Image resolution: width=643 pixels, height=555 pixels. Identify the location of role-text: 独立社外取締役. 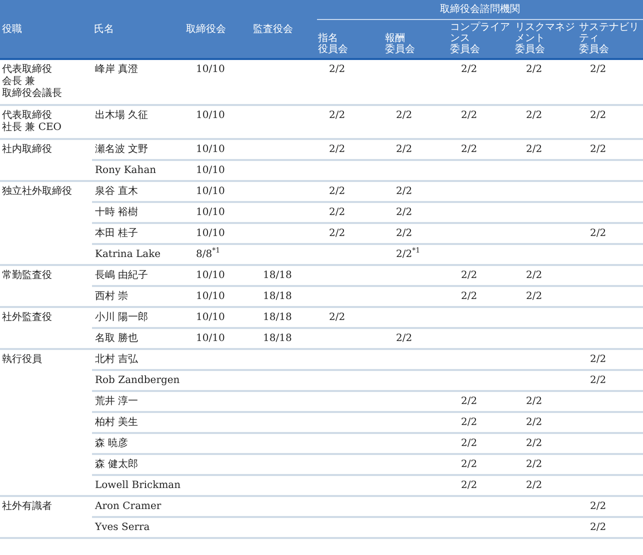
(37, 192).